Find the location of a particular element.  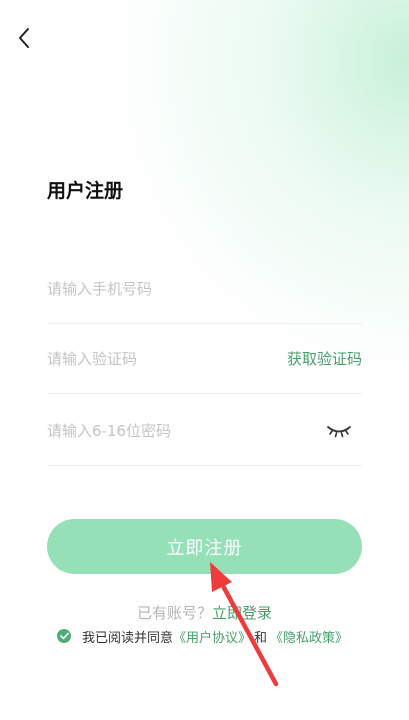

agreement-checkbox is located at coordinates (64, 636).